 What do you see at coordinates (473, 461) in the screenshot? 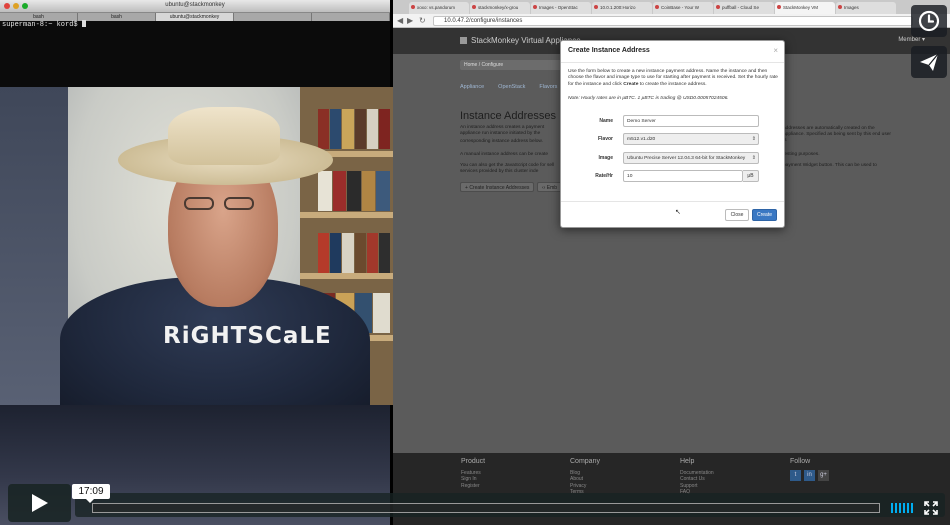
I see `footer-heading: Product` at bounding box center [473, 461].